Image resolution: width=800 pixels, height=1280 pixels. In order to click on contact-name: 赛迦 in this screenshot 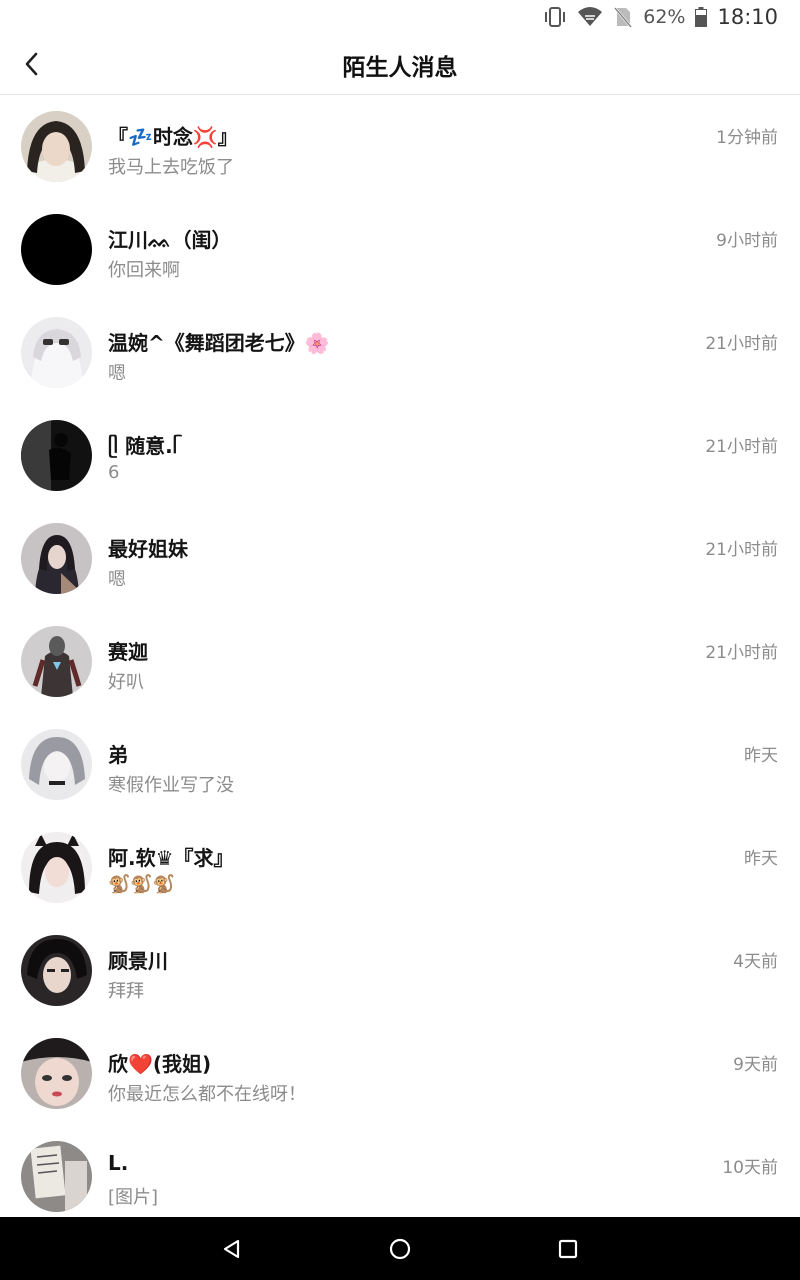, I will do `click(128, 652)`.